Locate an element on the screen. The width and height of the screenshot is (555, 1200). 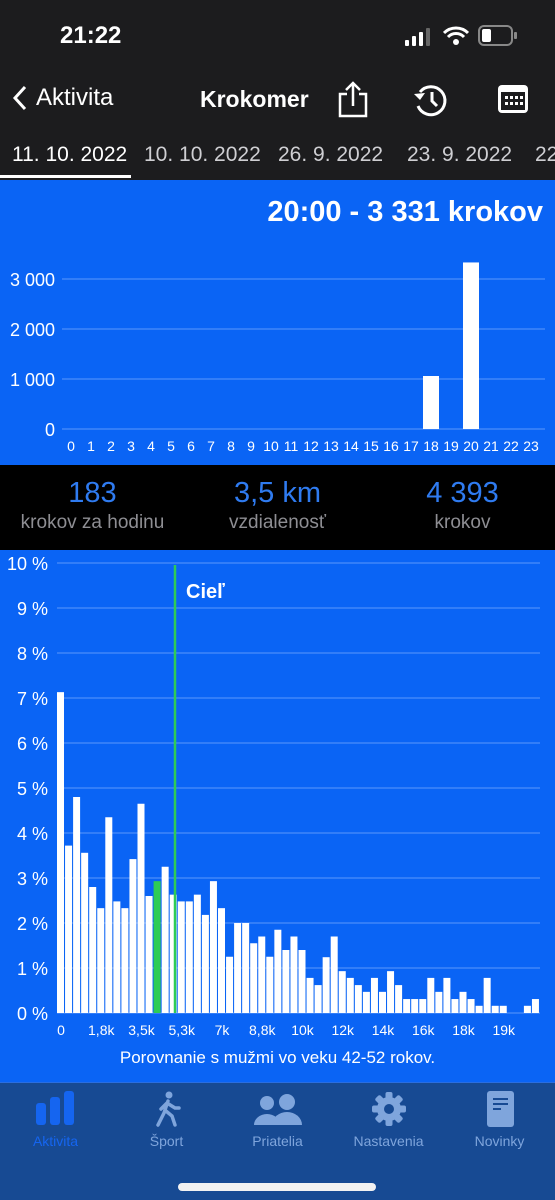
x-tick-label: 6 is located at coordinates (191, 446).